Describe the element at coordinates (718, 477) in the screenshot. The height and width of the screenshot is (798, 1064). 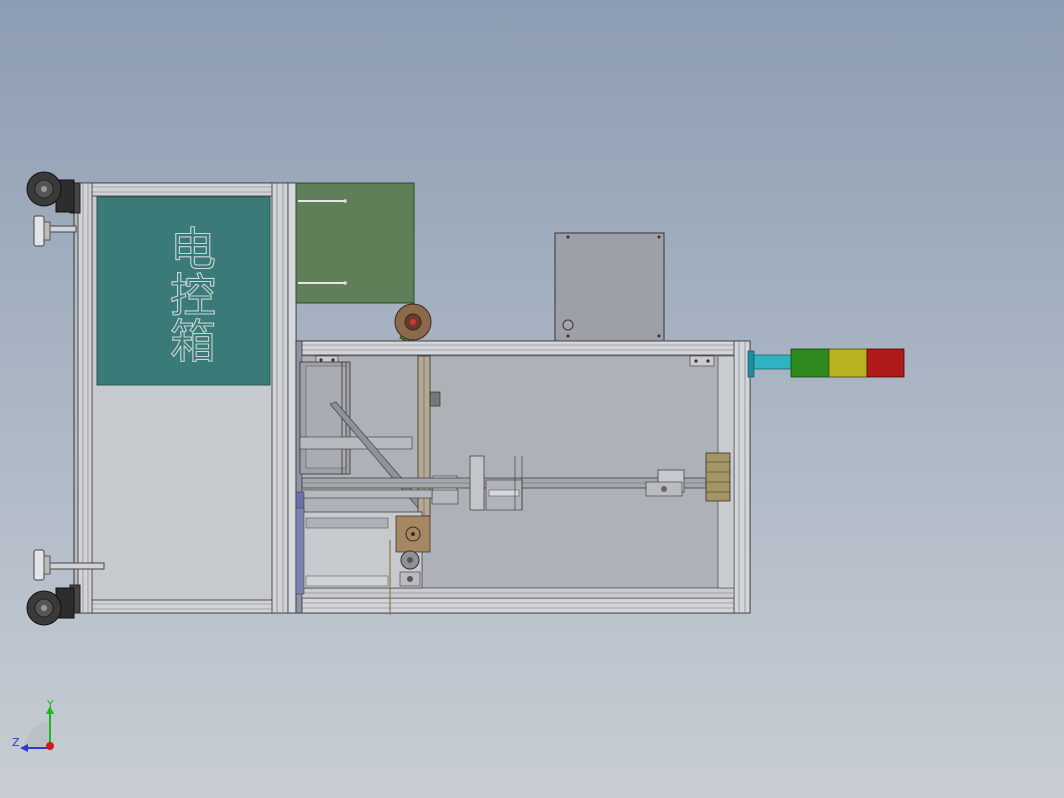
I see `terminal-connector` at that location.